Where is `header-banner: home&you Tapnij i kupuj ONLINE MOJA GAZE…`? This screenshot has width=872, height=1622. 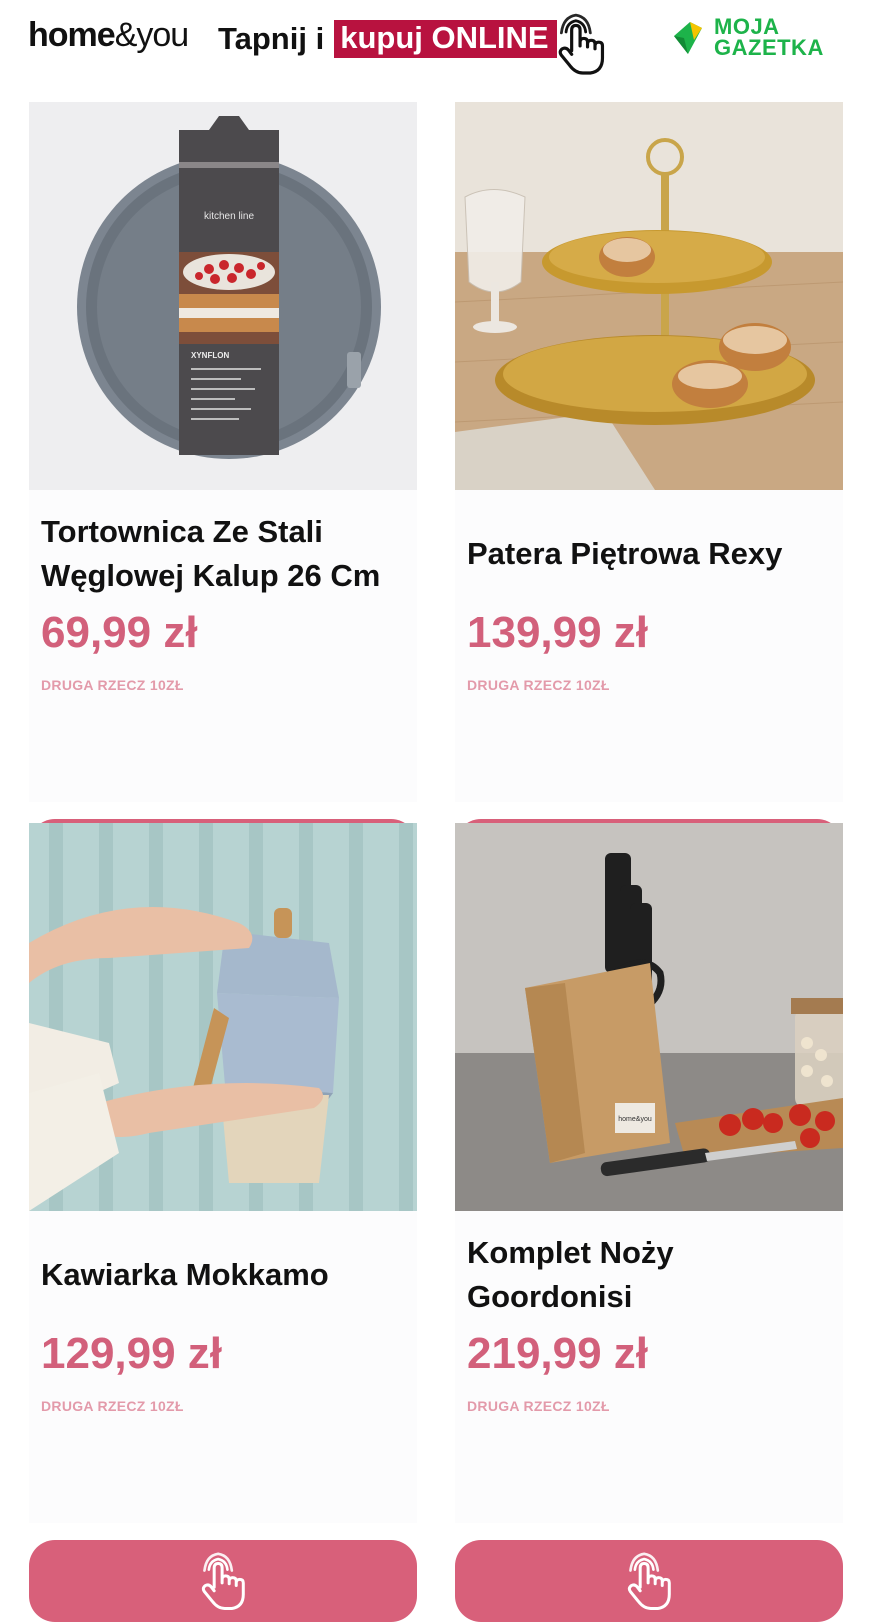 header-banner: home&you Tapnij i kupuj ONLINE MOJA GAZE… is located at coordinates (436, 45).